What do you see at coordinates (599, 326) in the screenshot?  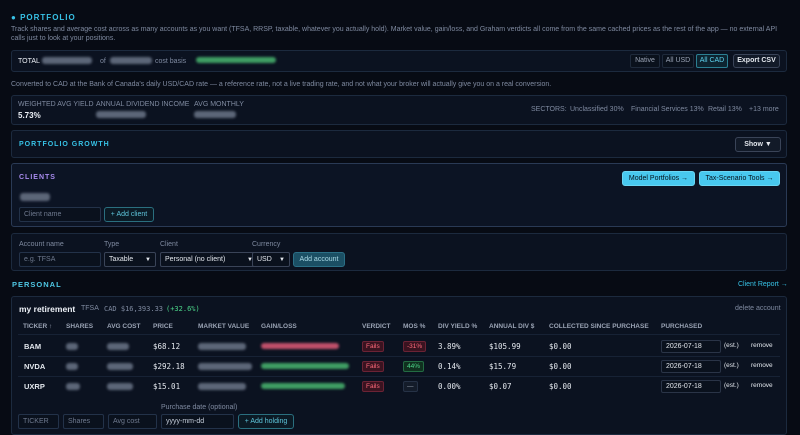 I see `col-collected: COLLECTED SINCE PURCHASE` at bounding box center [599, 326].